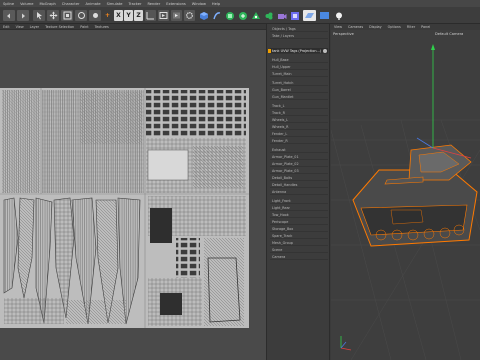 This screenshot has height=360, width=480. What do you see at coordinates (67, 15) in the screenshot?
I see `scale-tool-icon` at bounding box center [67, 15].